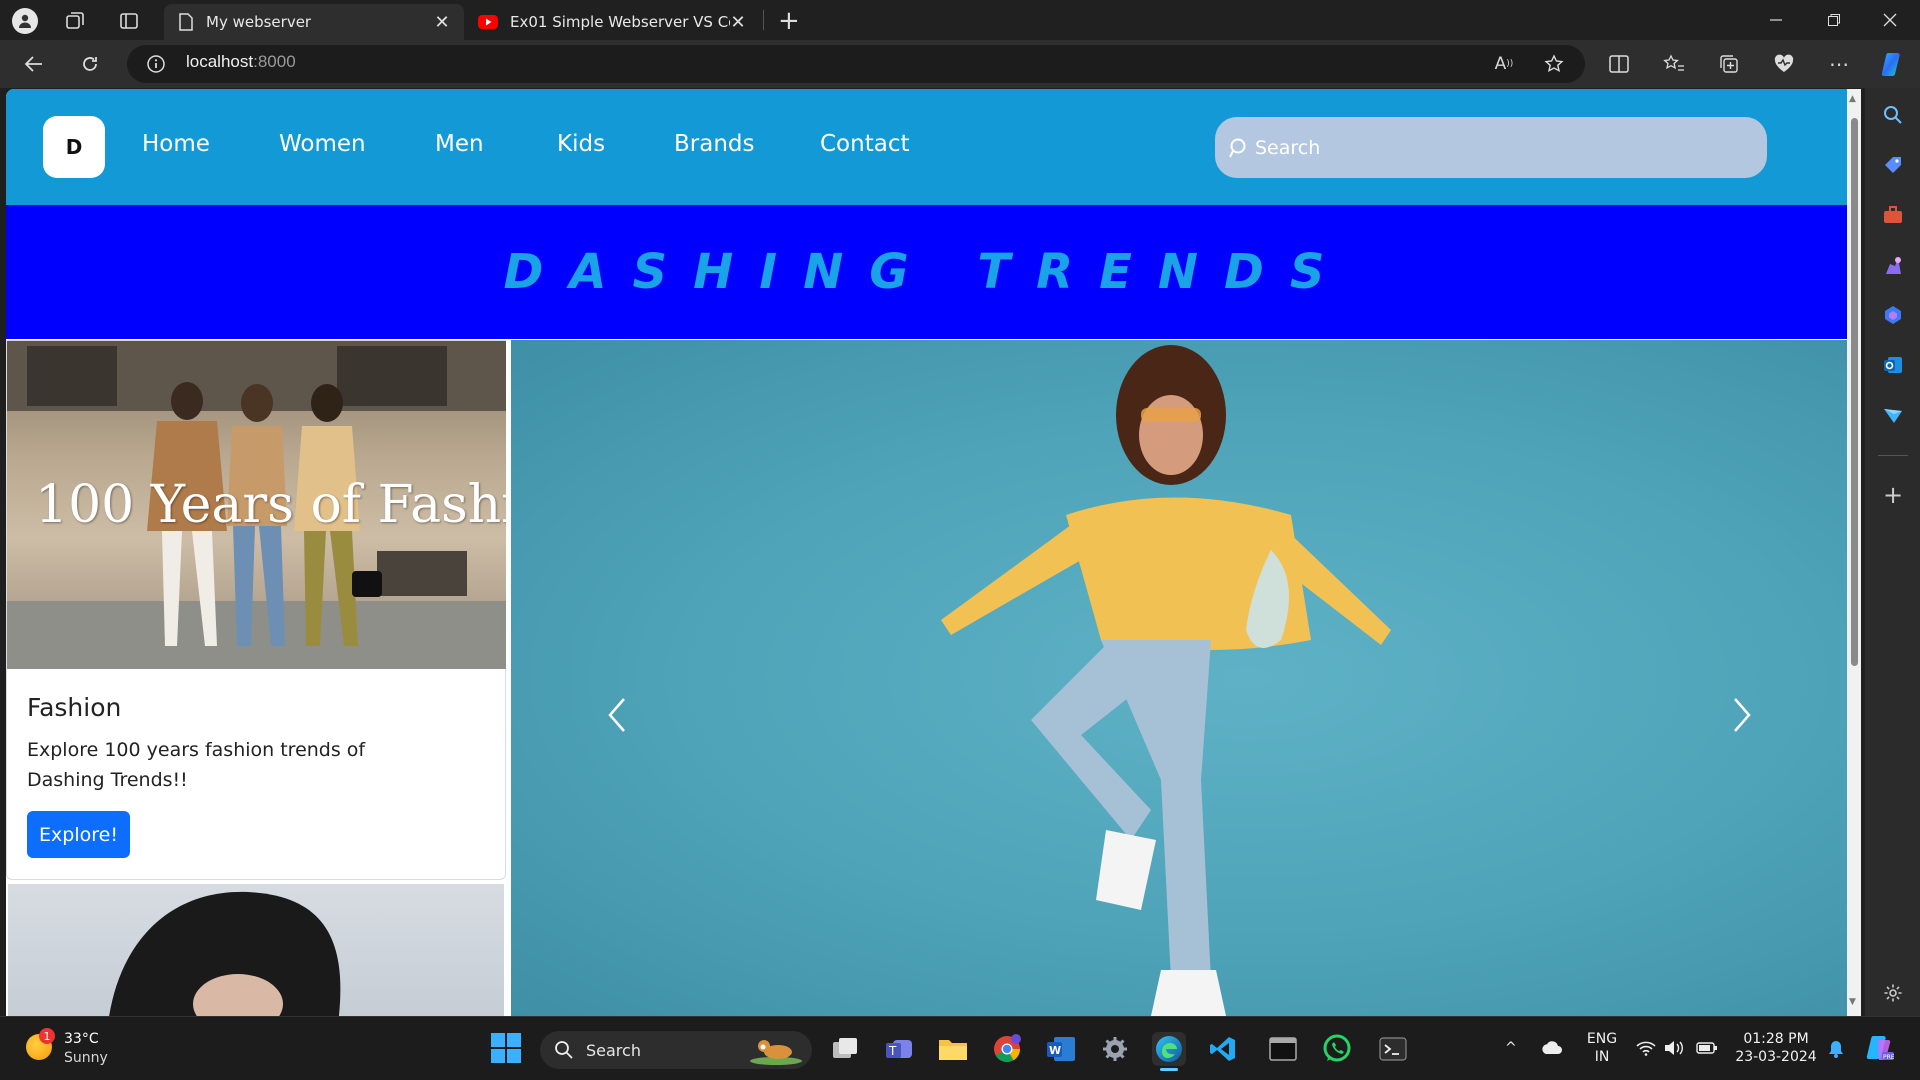 The width and height of the screenshot is (1920, 1080). I want to click on scroll-down-icon: ▼, so click(1852, 1002).